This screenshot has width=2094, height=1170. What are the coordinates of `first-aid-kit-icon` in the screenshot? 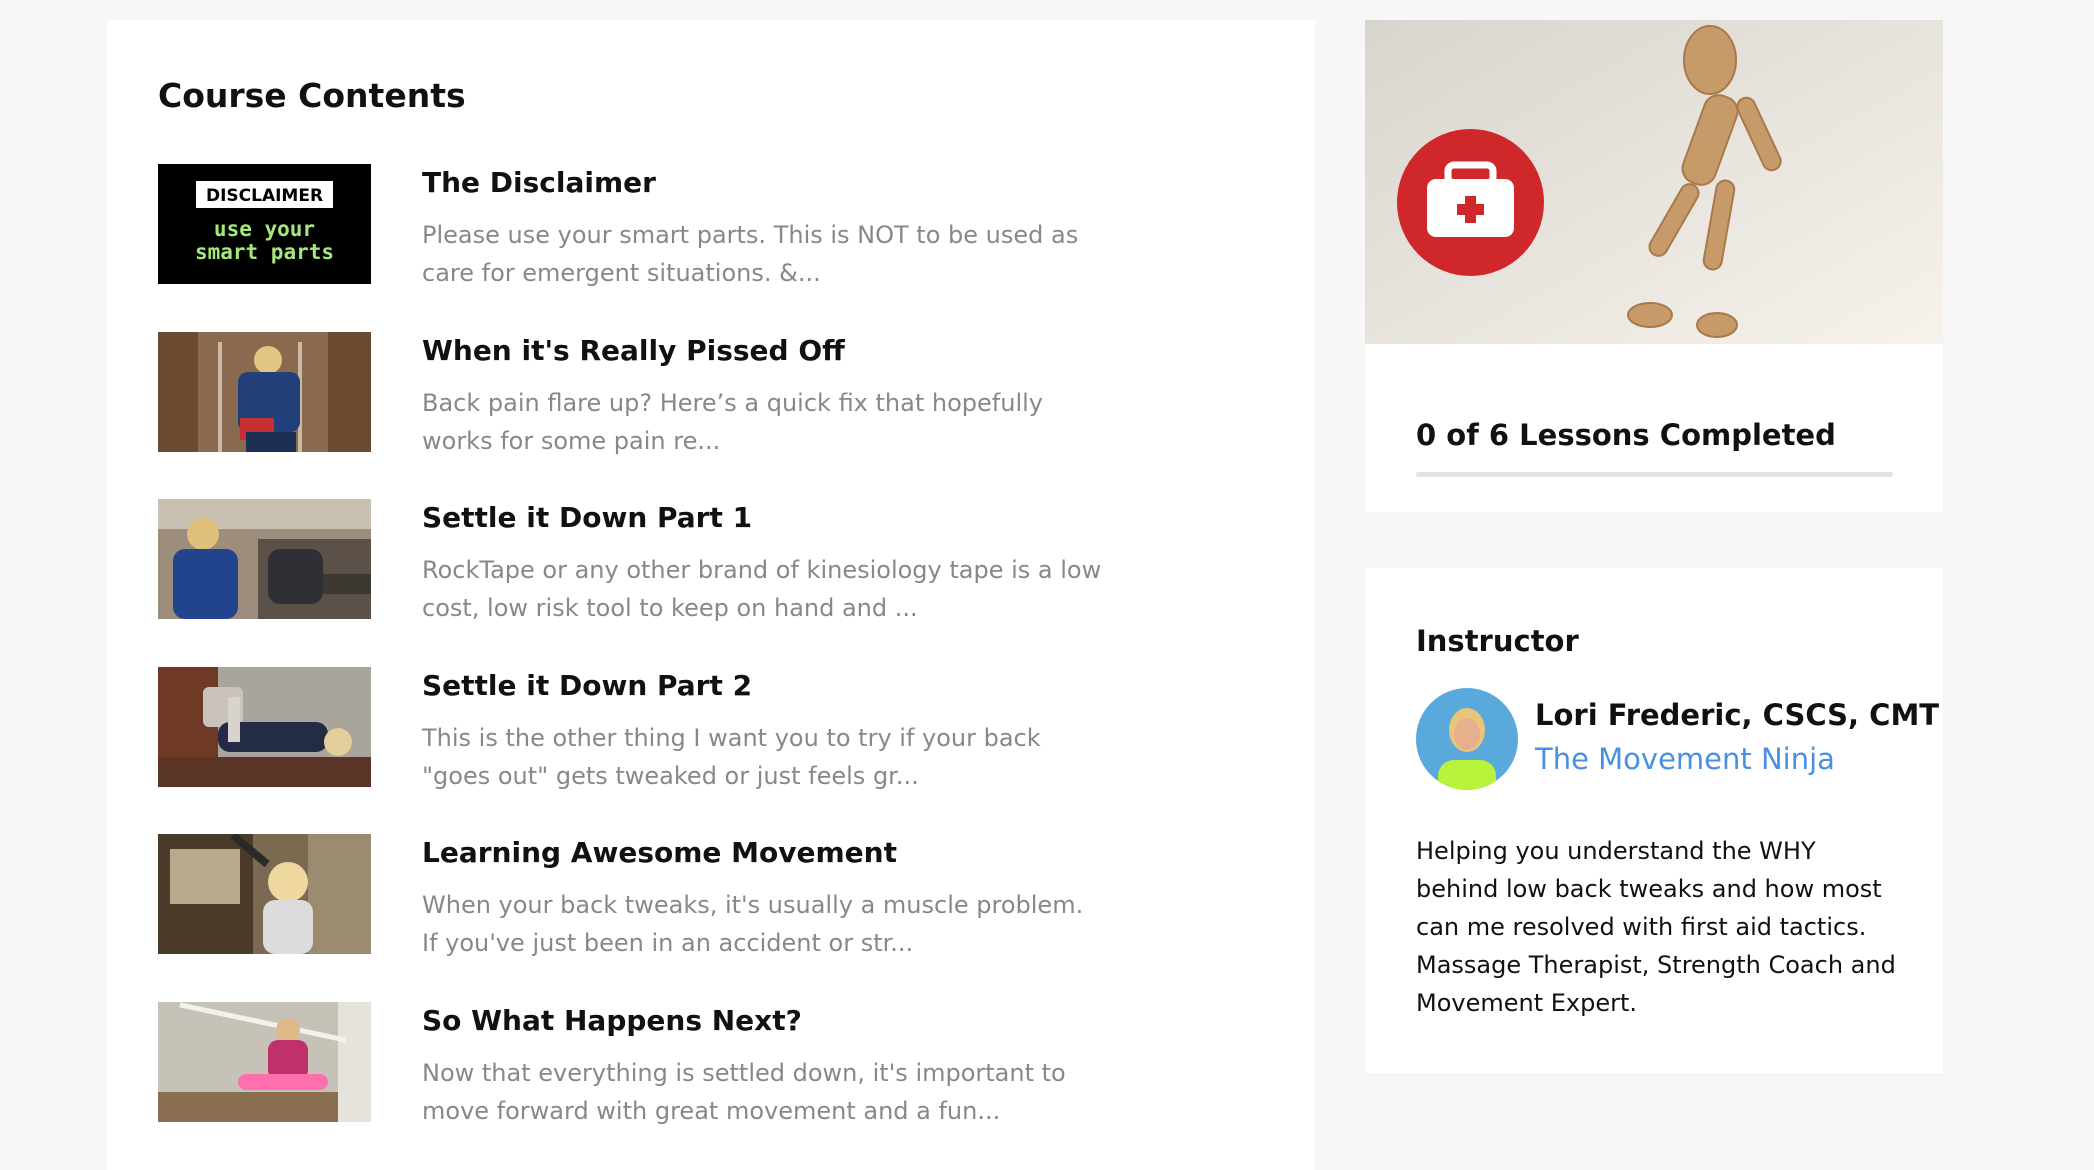 It's located at (1470, 202).